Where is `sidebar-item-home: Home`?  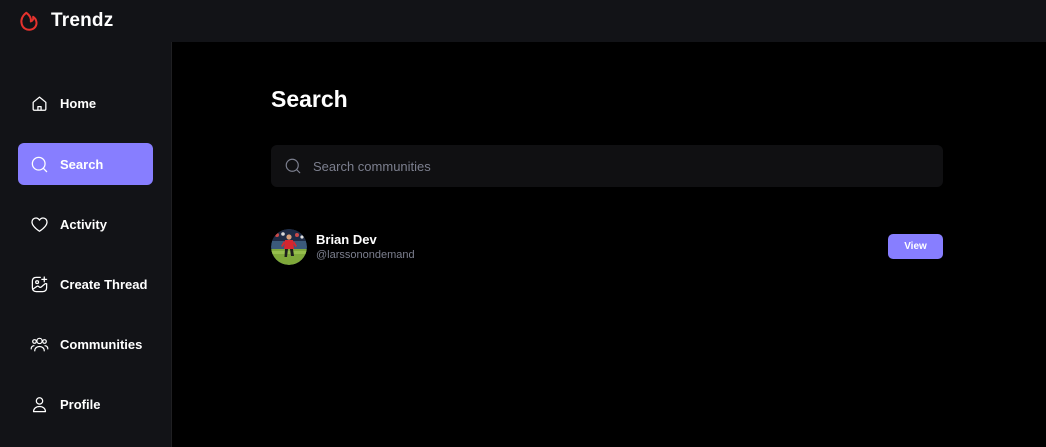
sidebar-item-home: Home is located at coordinates (85, 103).